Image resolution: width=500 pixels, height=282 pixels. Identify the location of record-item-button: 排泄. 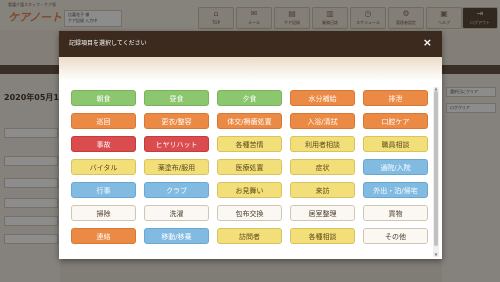
(395, 98).